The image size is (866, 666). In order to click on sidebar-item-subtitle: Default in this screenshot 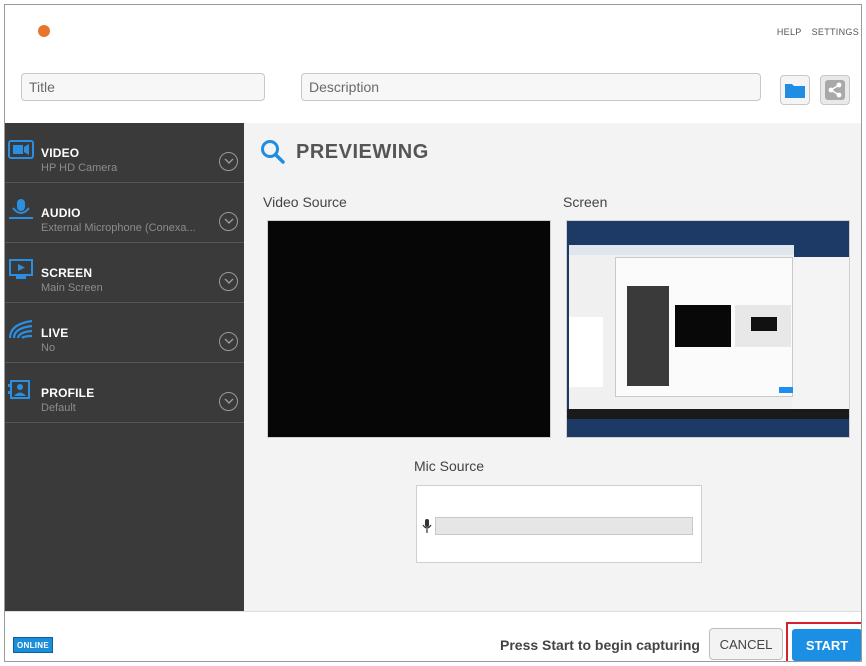, I will do `click(58, 408)`.